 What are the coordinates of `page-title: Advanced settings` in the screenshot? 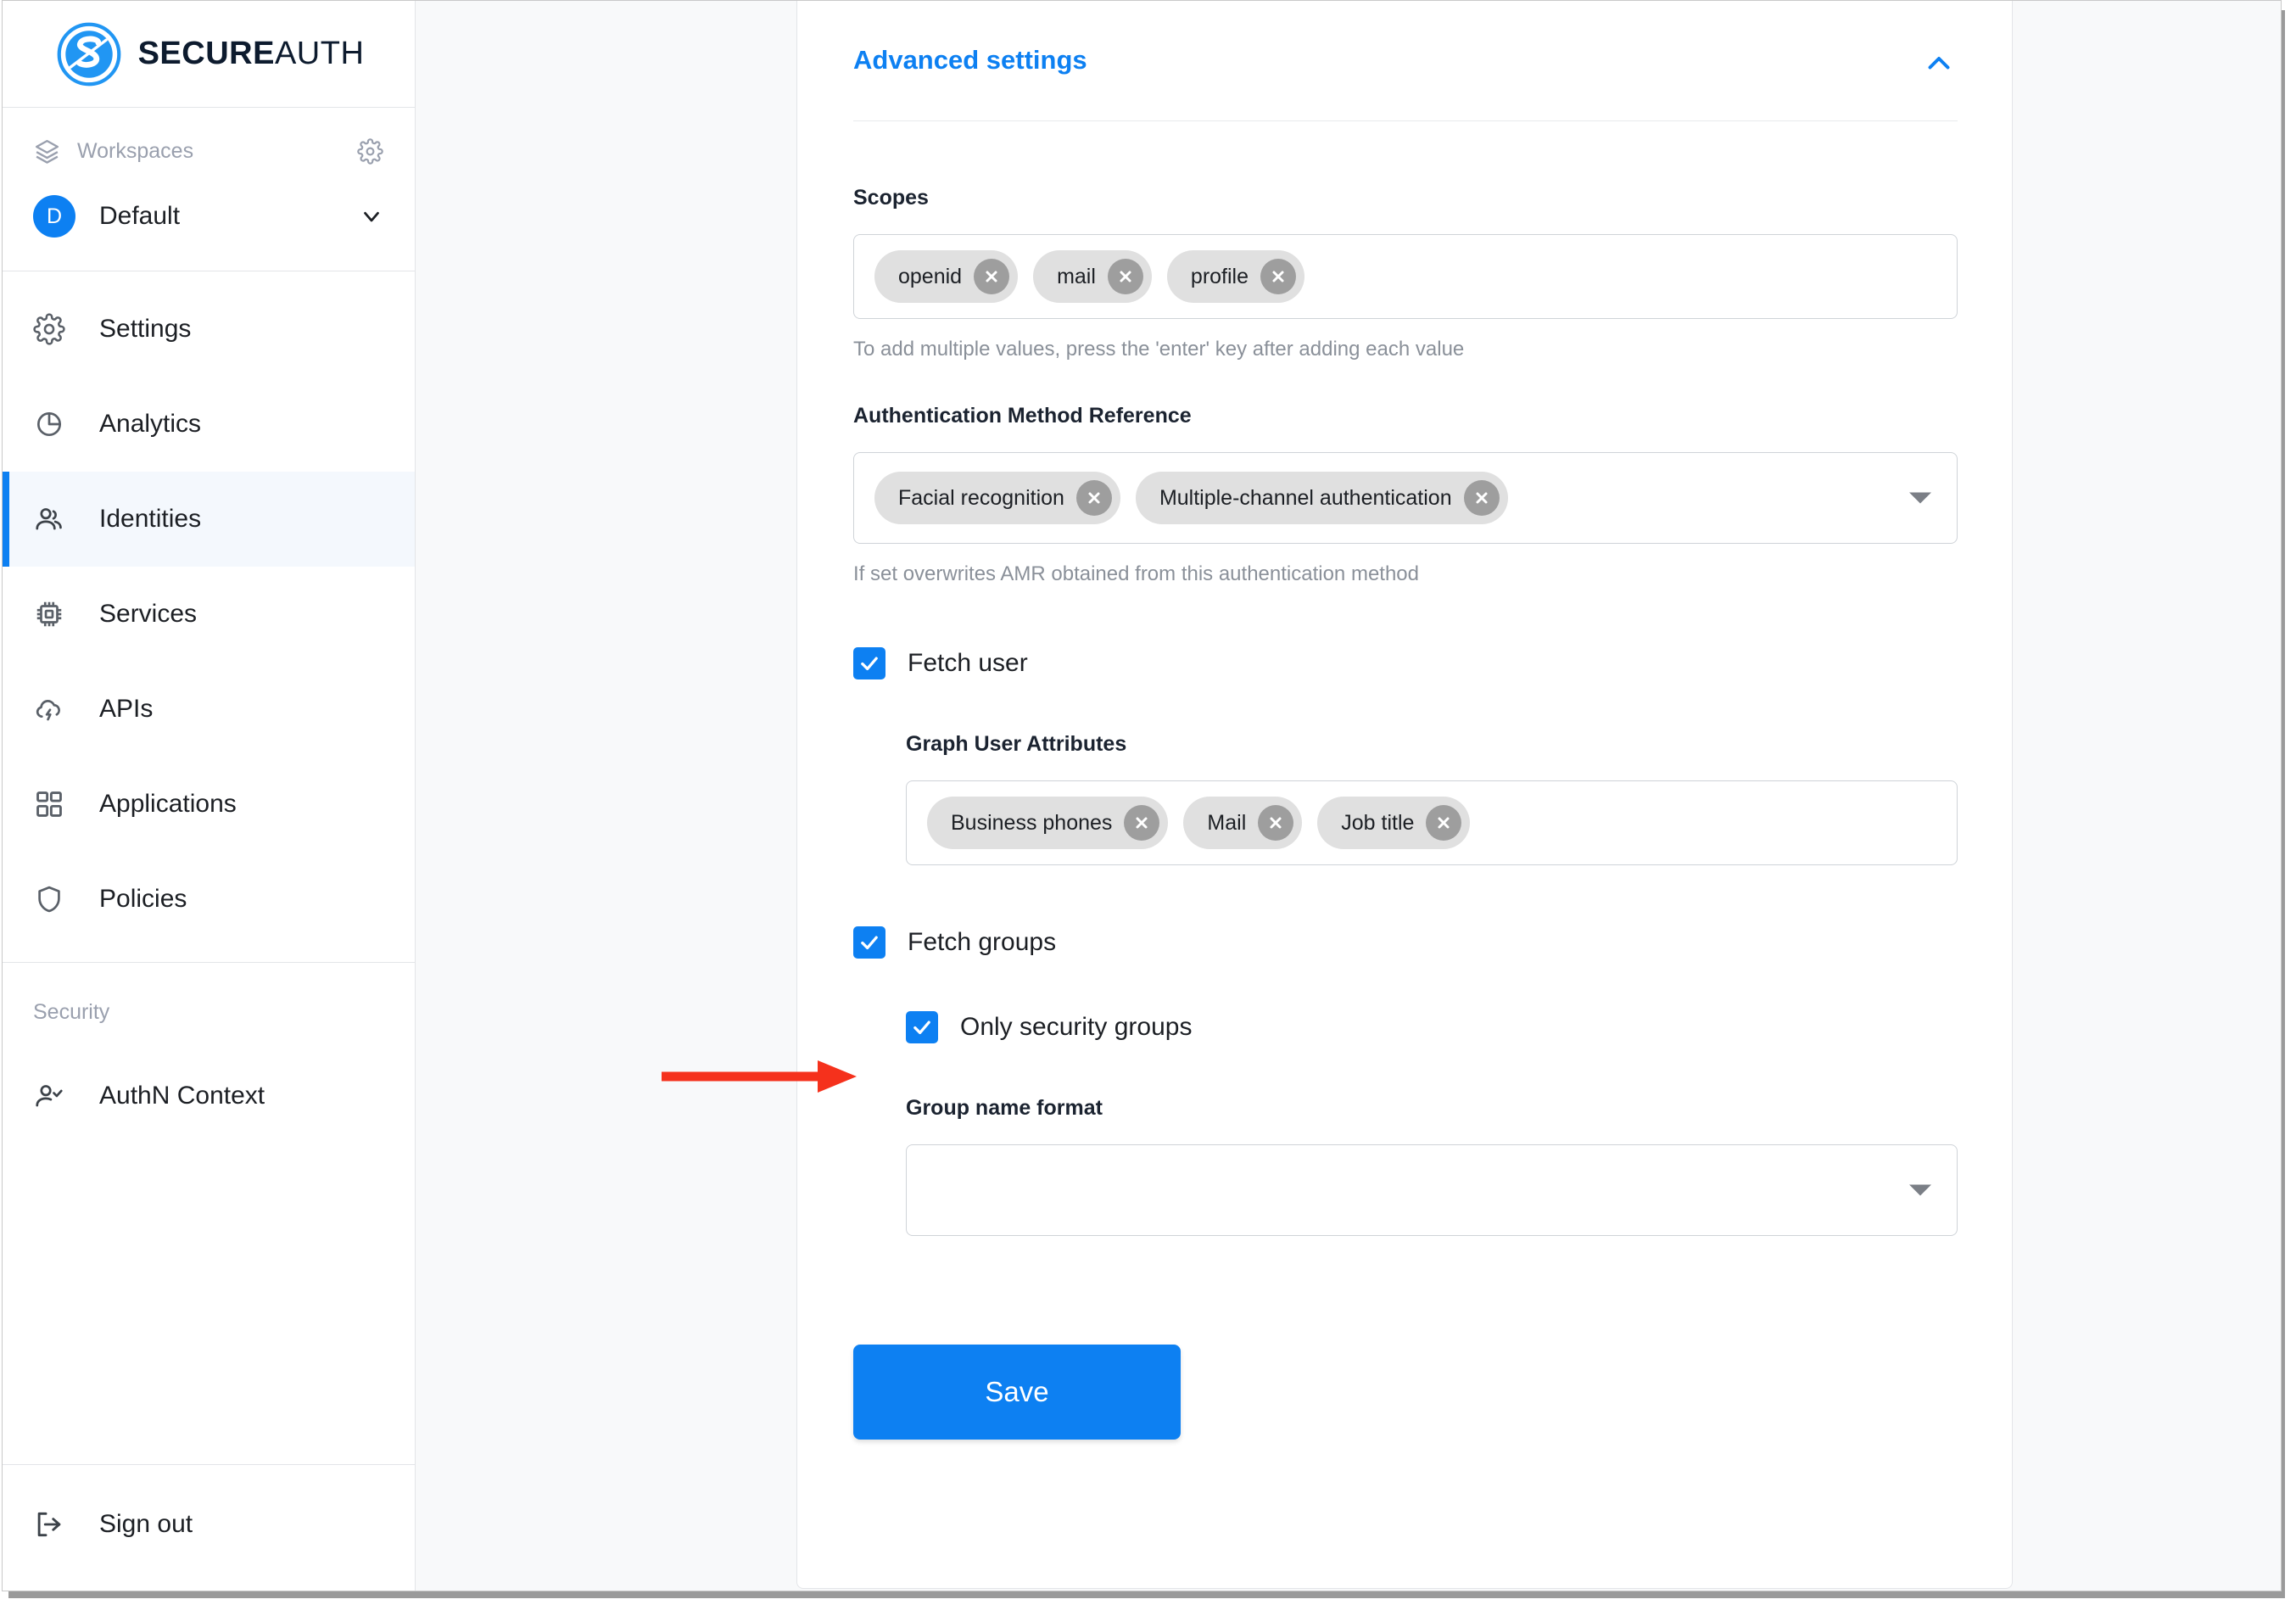 It's located at (970, 60).